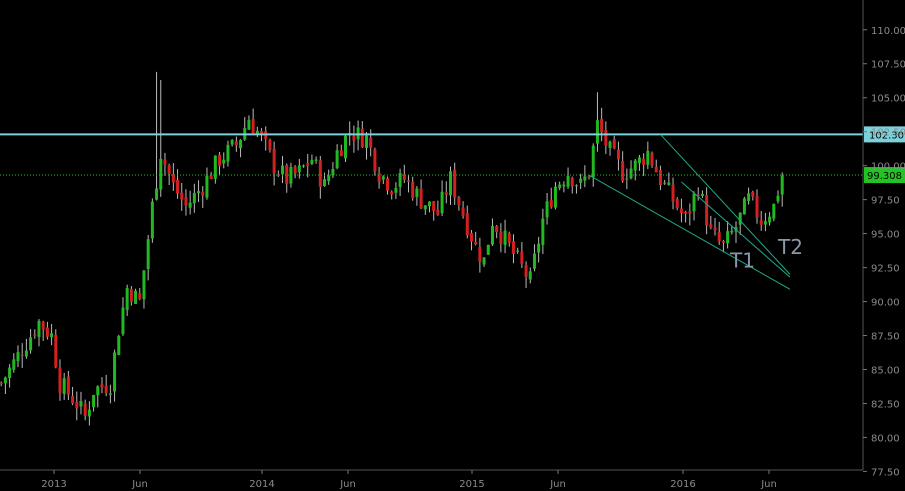 This screenshot has height=491, width=905. Describe the element at coordinates (885, 438) in the screenshot. I see `price-tick-label: 80.00` at that location.